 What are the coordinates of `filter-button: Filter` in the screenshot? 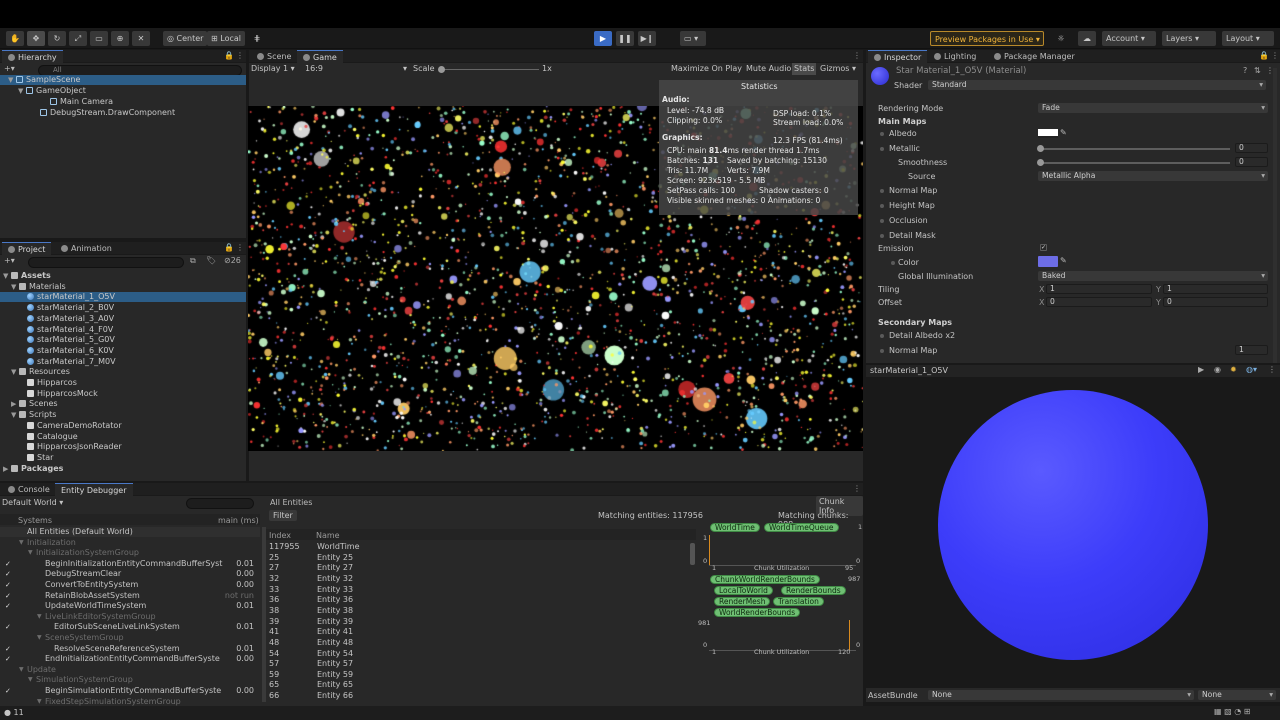 It's located at (283, 515).